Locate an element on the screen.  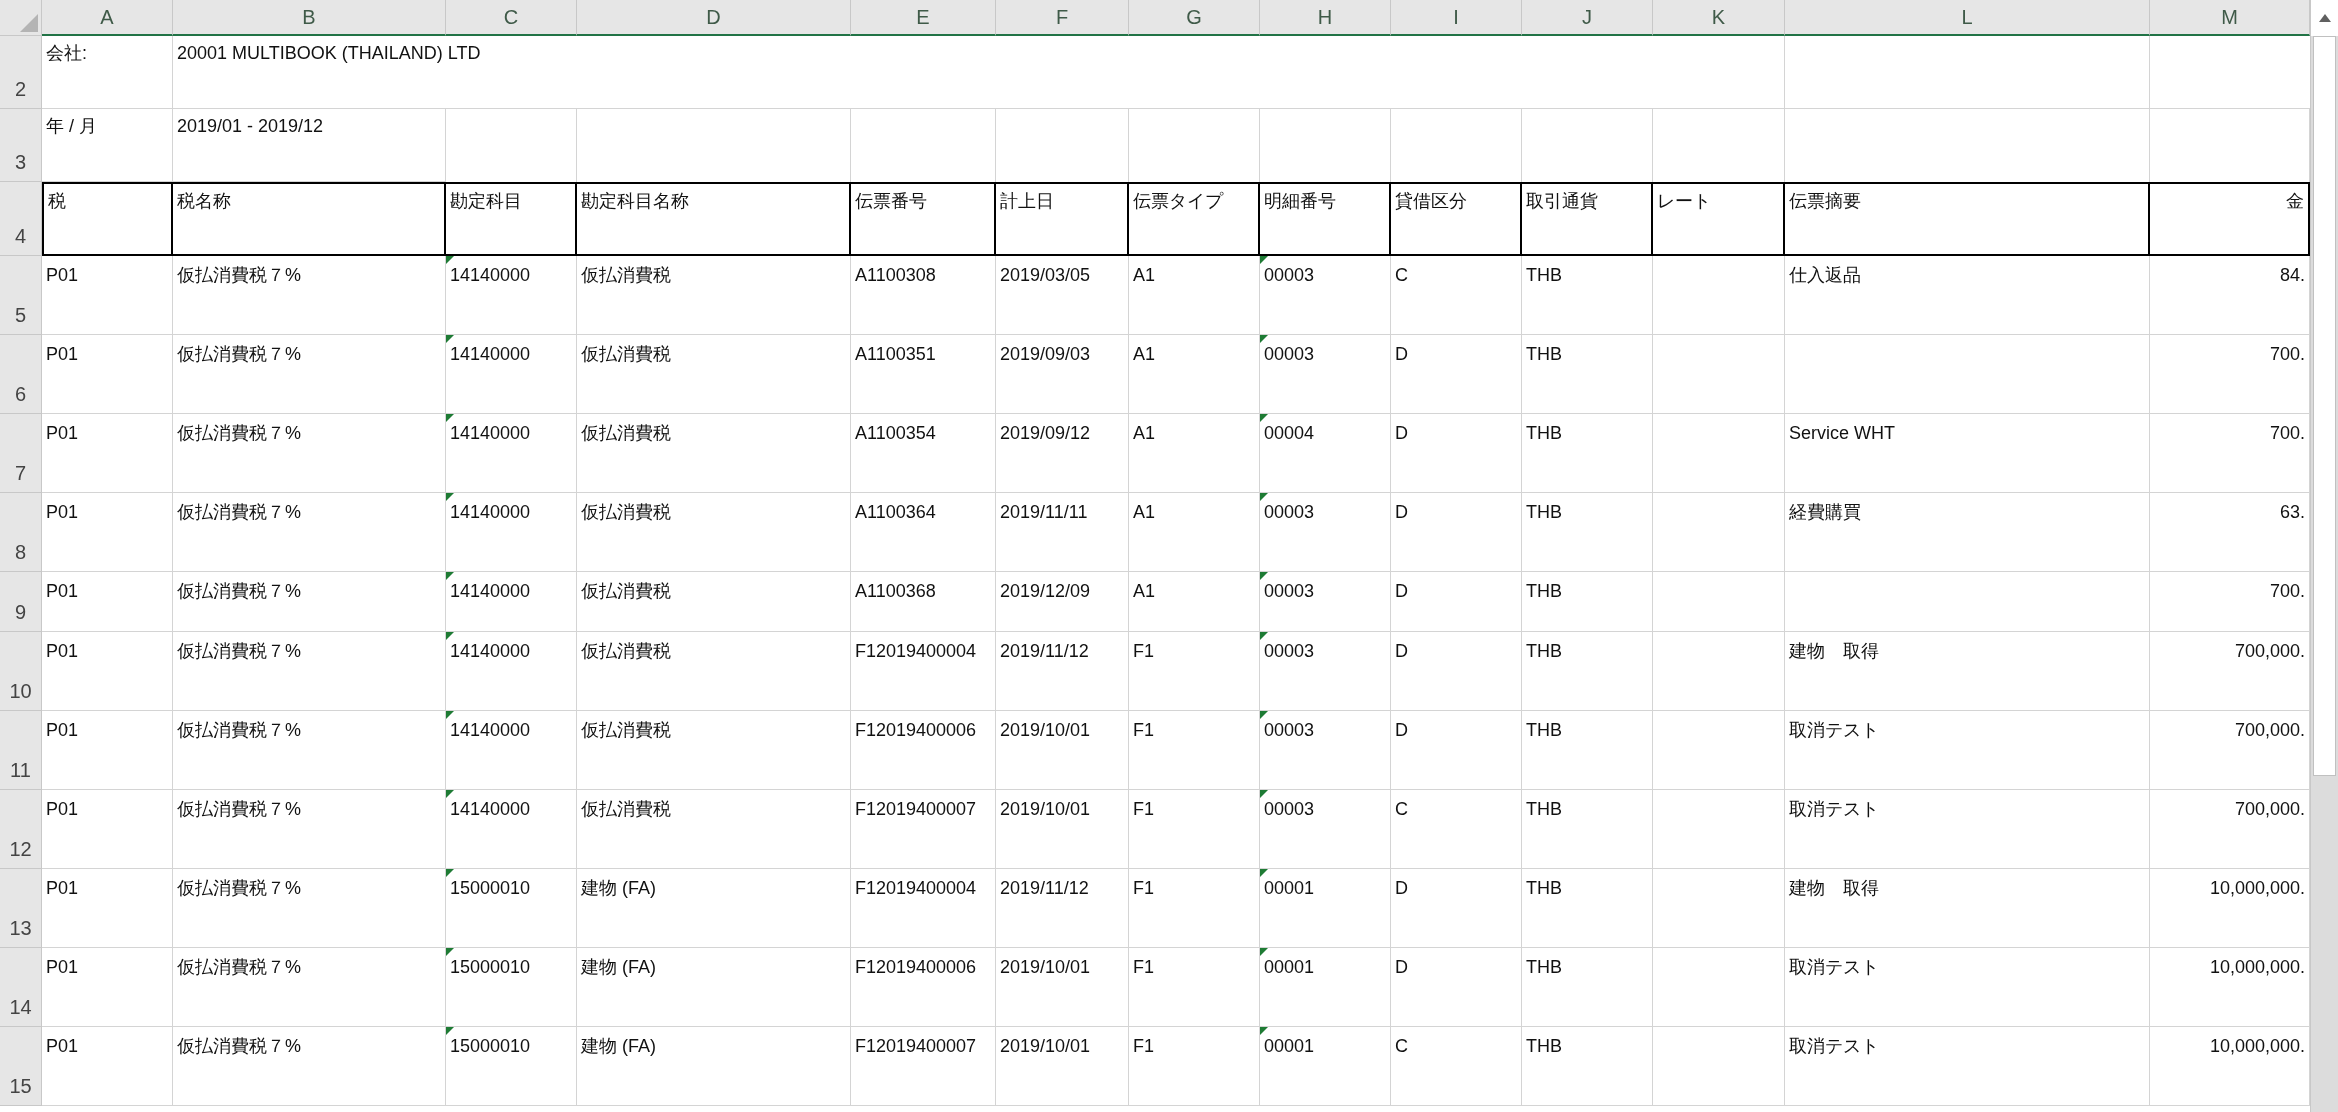
table-cell-text: 建物 (FA) is located at coordinates (618, 967).